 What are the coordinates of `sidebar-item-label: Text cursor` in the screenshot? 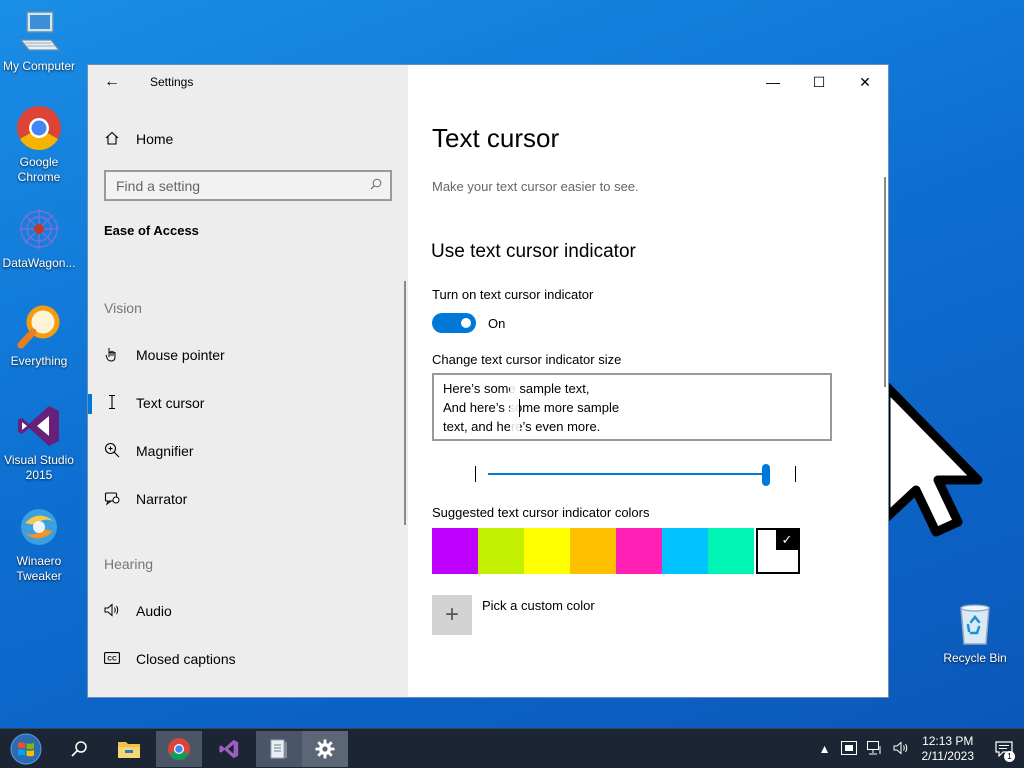 It's located at (170, 403).